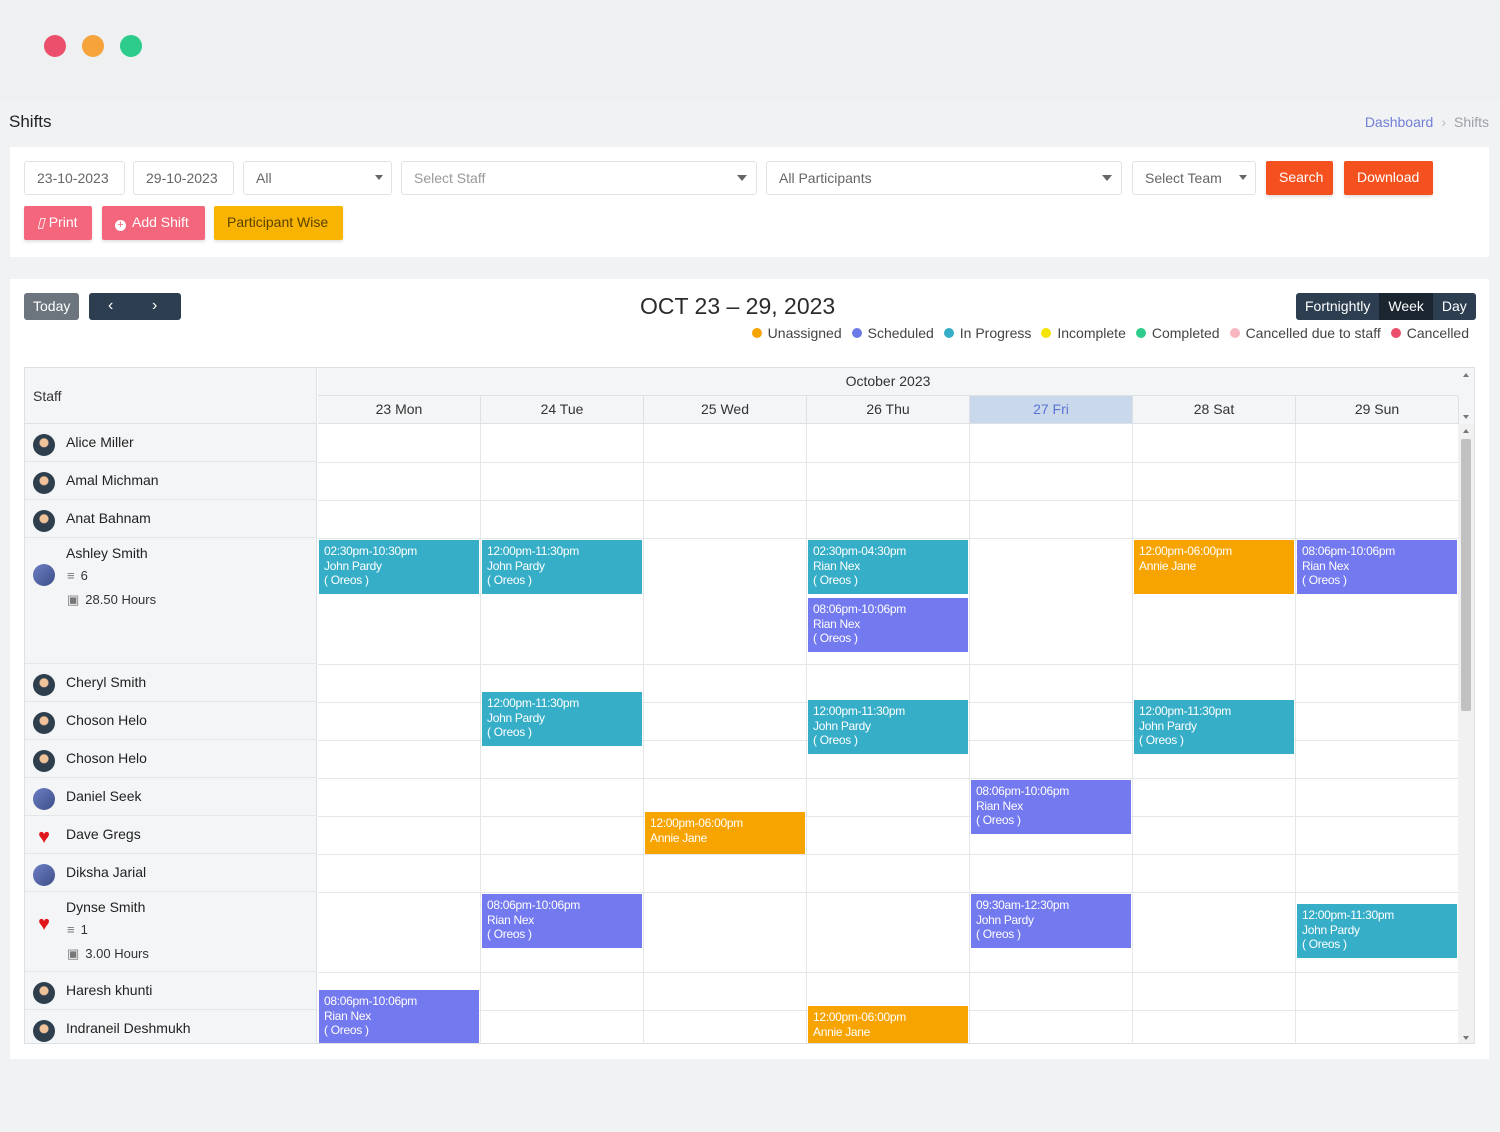 The width and height of the screenshot is (1500, 1132). Describe the element at coordinates (74, 178) in the screenshot. I see `start-date-input: 23-10-2023` at that location.